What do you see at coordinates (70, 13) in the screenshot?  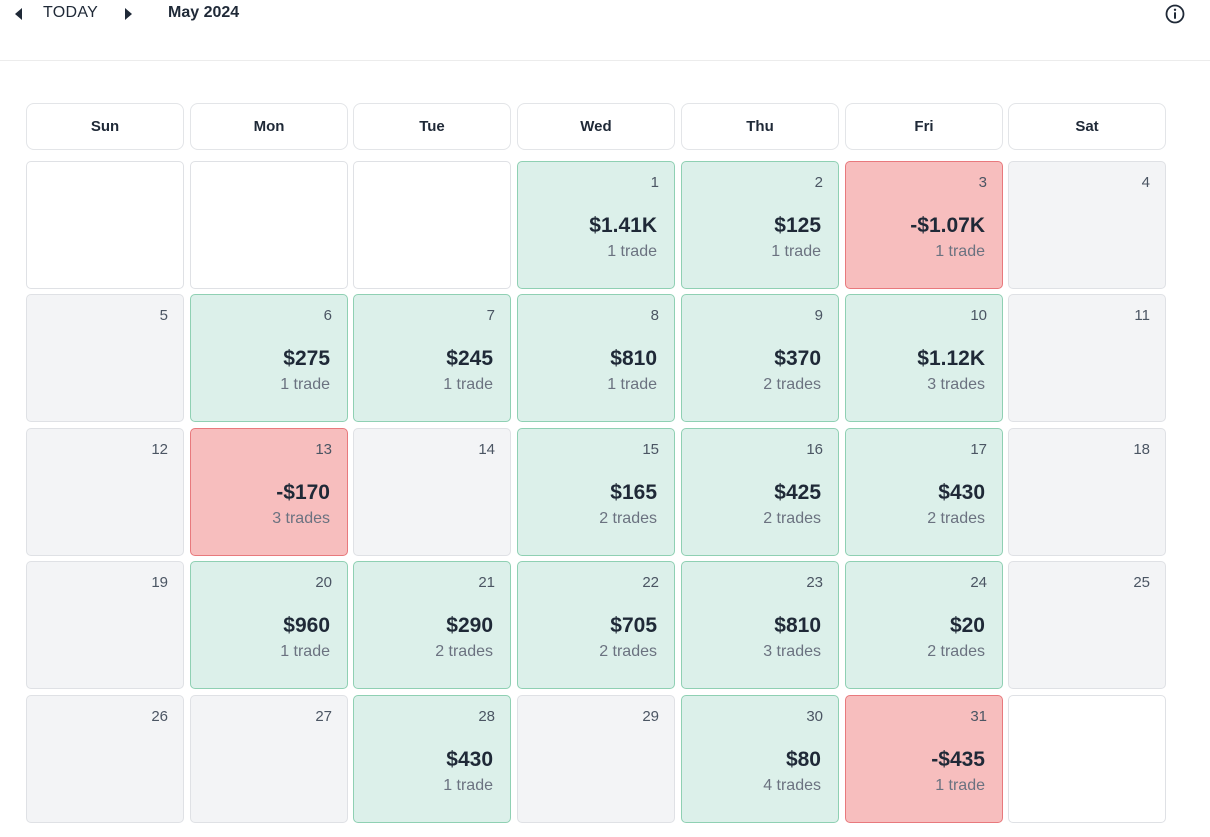 I see `today-button: TODAY` at bounding box center [70, 13].